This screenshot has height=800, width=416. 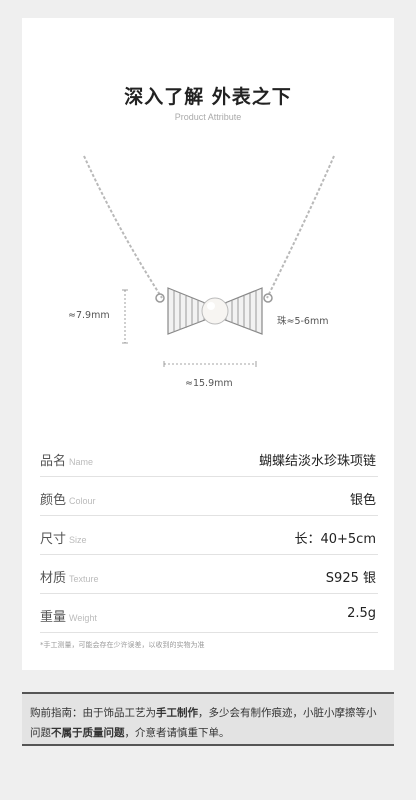 I want to click on notice-suffix: ，介意者请慎重下单。, so click(x=177, y=733).